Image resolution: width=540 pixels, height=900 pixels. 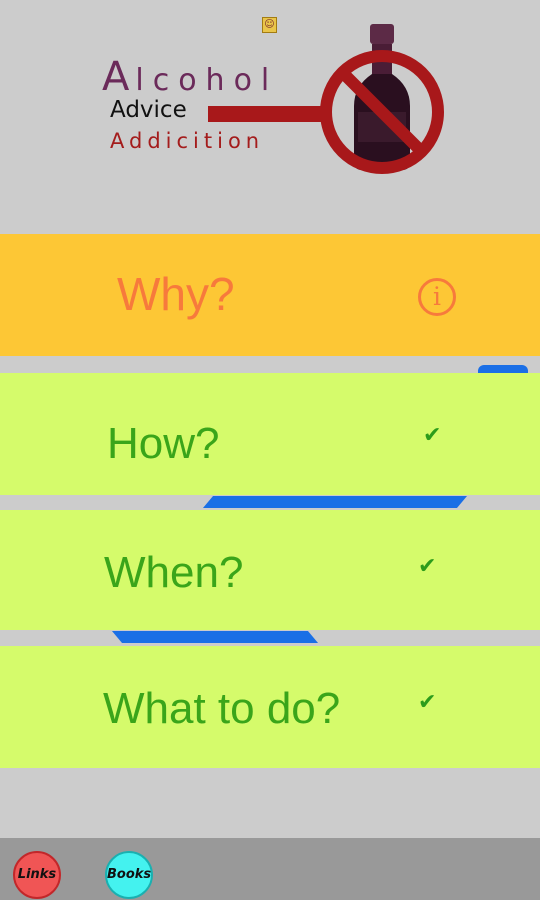 I want to click on logo-bar, so click(x=268, y=114).